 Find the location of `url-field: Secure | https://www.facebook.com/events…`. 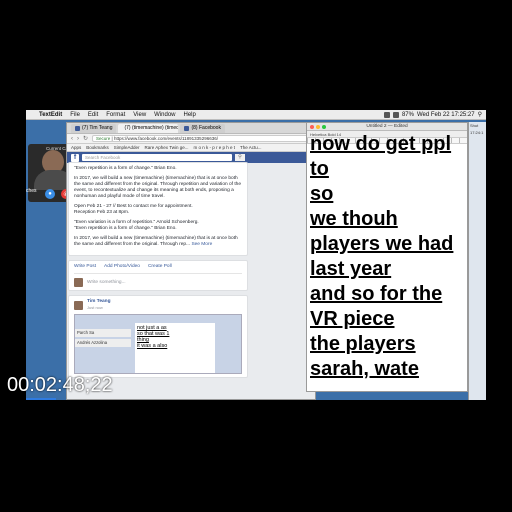

url-field: Secure | https://www.facebook.com/events… is located at coordinates (201, 138).